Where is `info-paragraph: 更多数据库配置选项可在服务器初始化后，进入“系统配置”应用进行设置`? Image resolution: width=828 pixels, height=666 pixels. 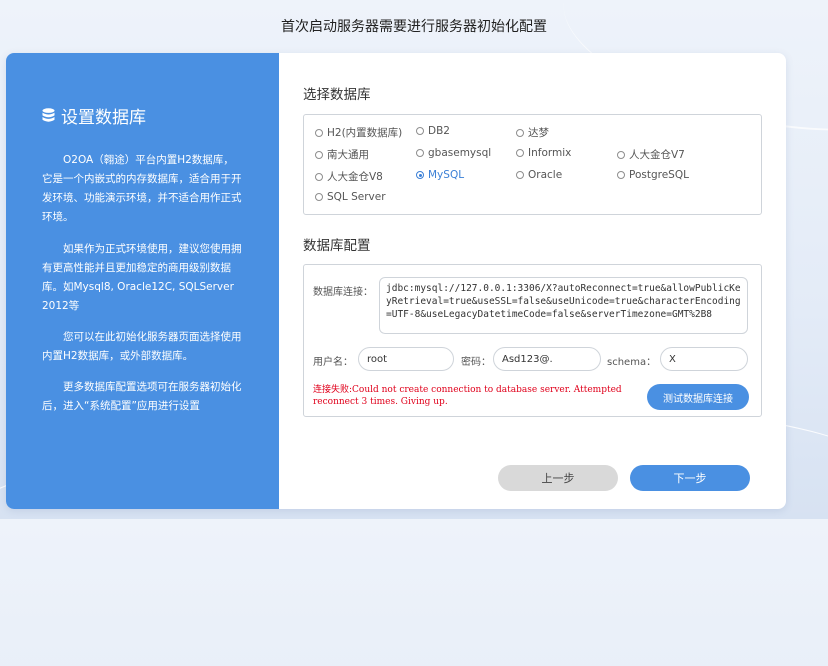
info-paragraph: 更多数据库配置选项可在服务器初始化后，进入“系统配置”应用进行设置 is located at coordinates (142, 396).